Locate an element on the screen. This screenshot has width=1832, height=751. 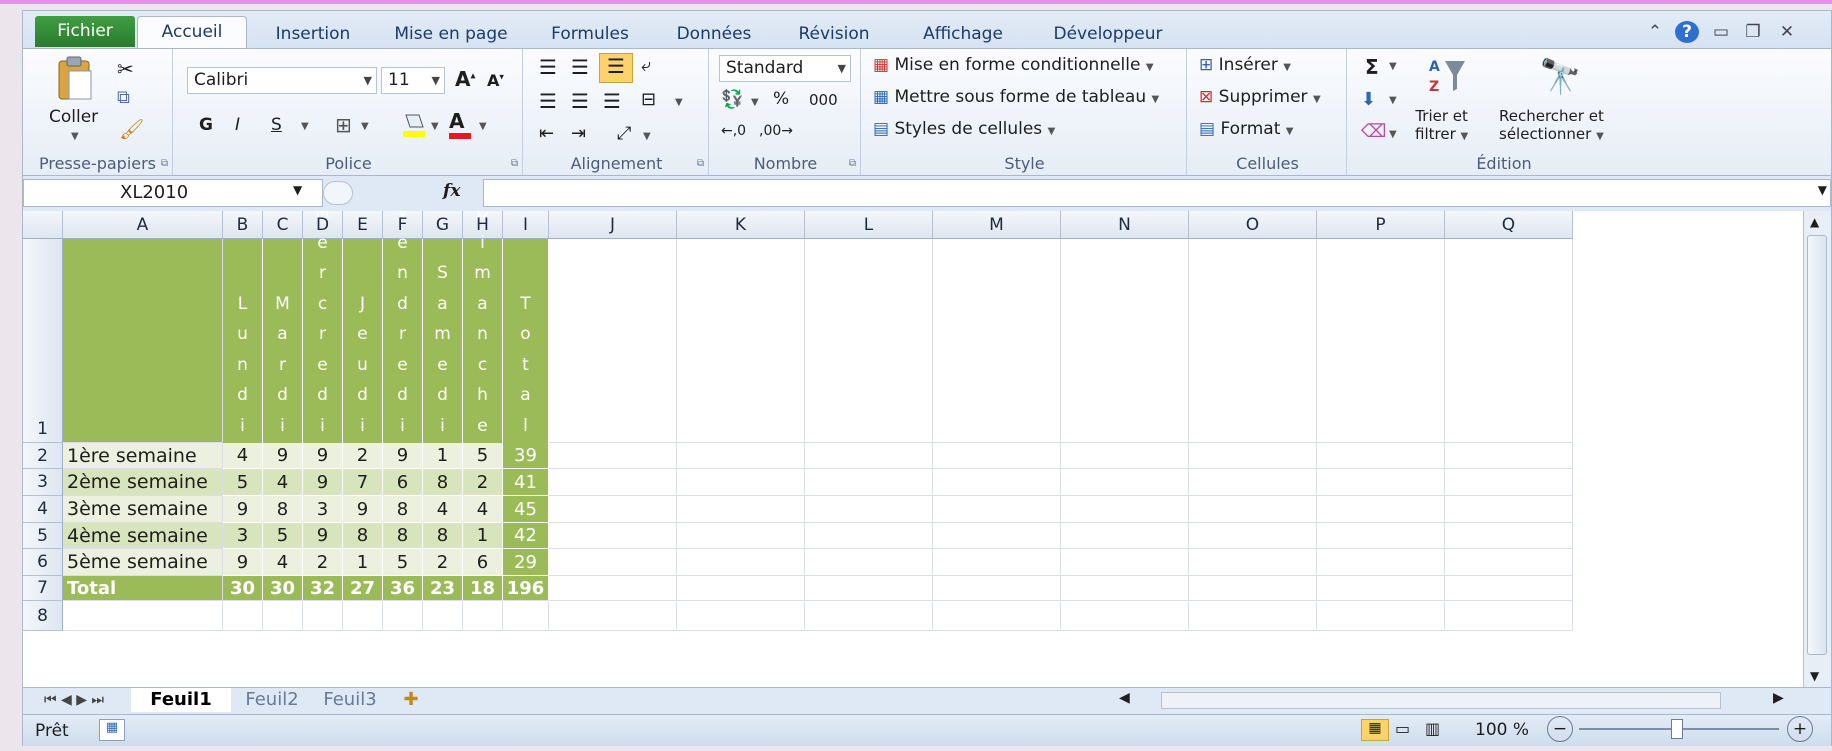
select-all-corner is located at coordinates (43, 225).